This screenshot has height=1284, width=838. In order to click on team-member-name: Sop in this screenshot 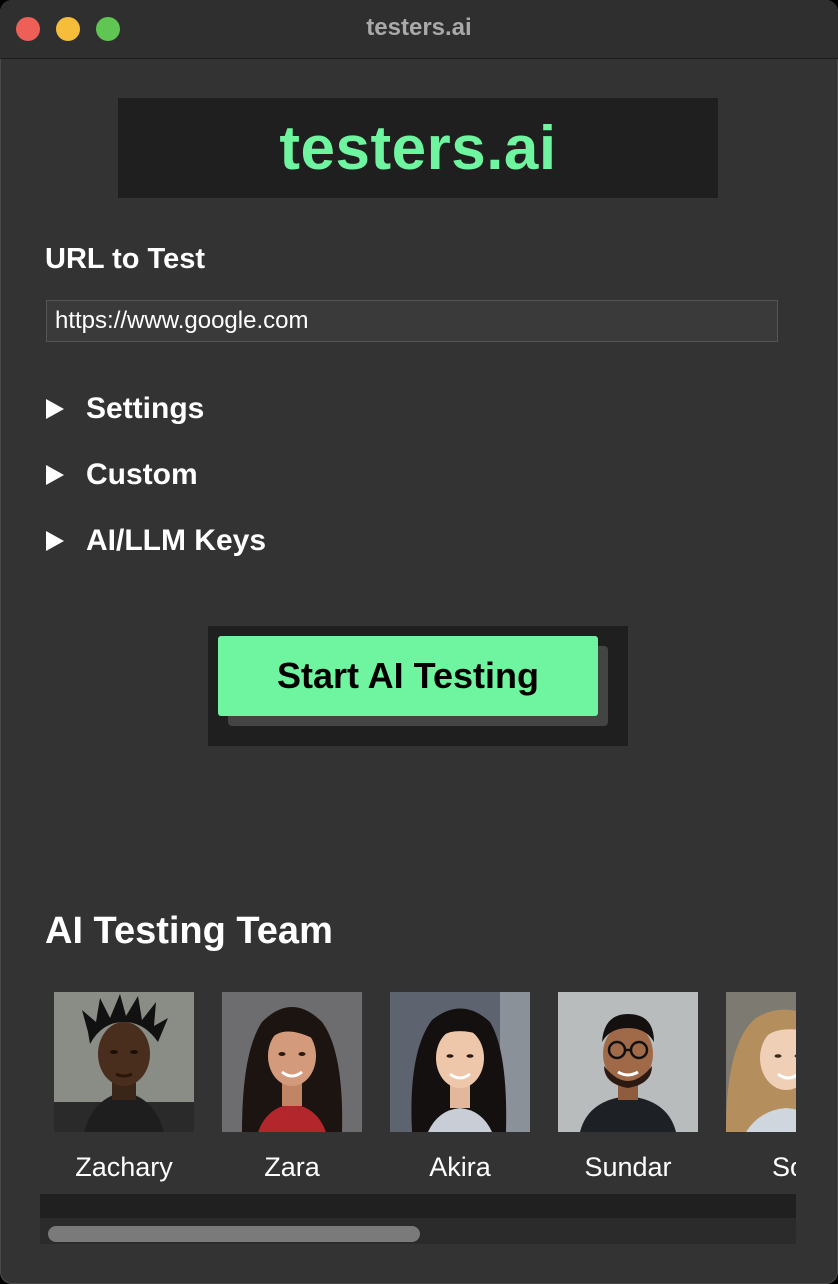, I will do `click(783, 1167)`.